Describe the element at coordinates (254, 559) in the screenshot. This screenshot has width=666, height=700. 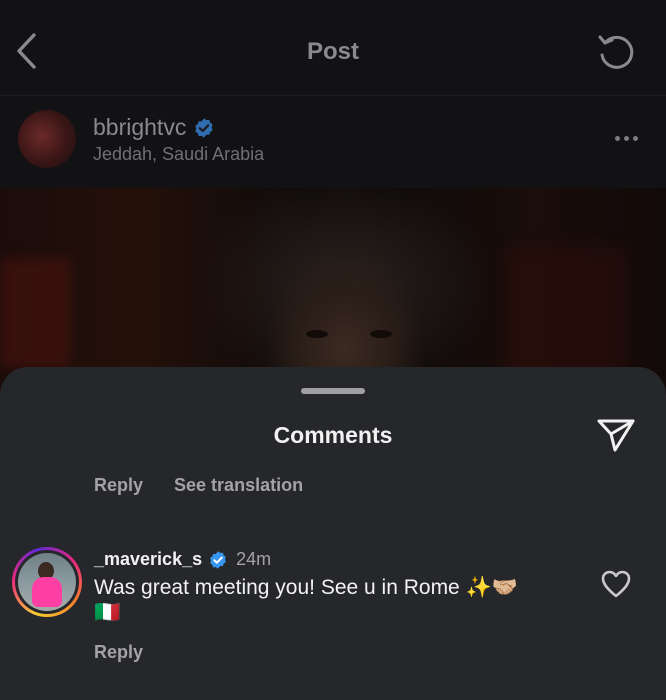
I see `comment-timestamp: 24m` at that location.